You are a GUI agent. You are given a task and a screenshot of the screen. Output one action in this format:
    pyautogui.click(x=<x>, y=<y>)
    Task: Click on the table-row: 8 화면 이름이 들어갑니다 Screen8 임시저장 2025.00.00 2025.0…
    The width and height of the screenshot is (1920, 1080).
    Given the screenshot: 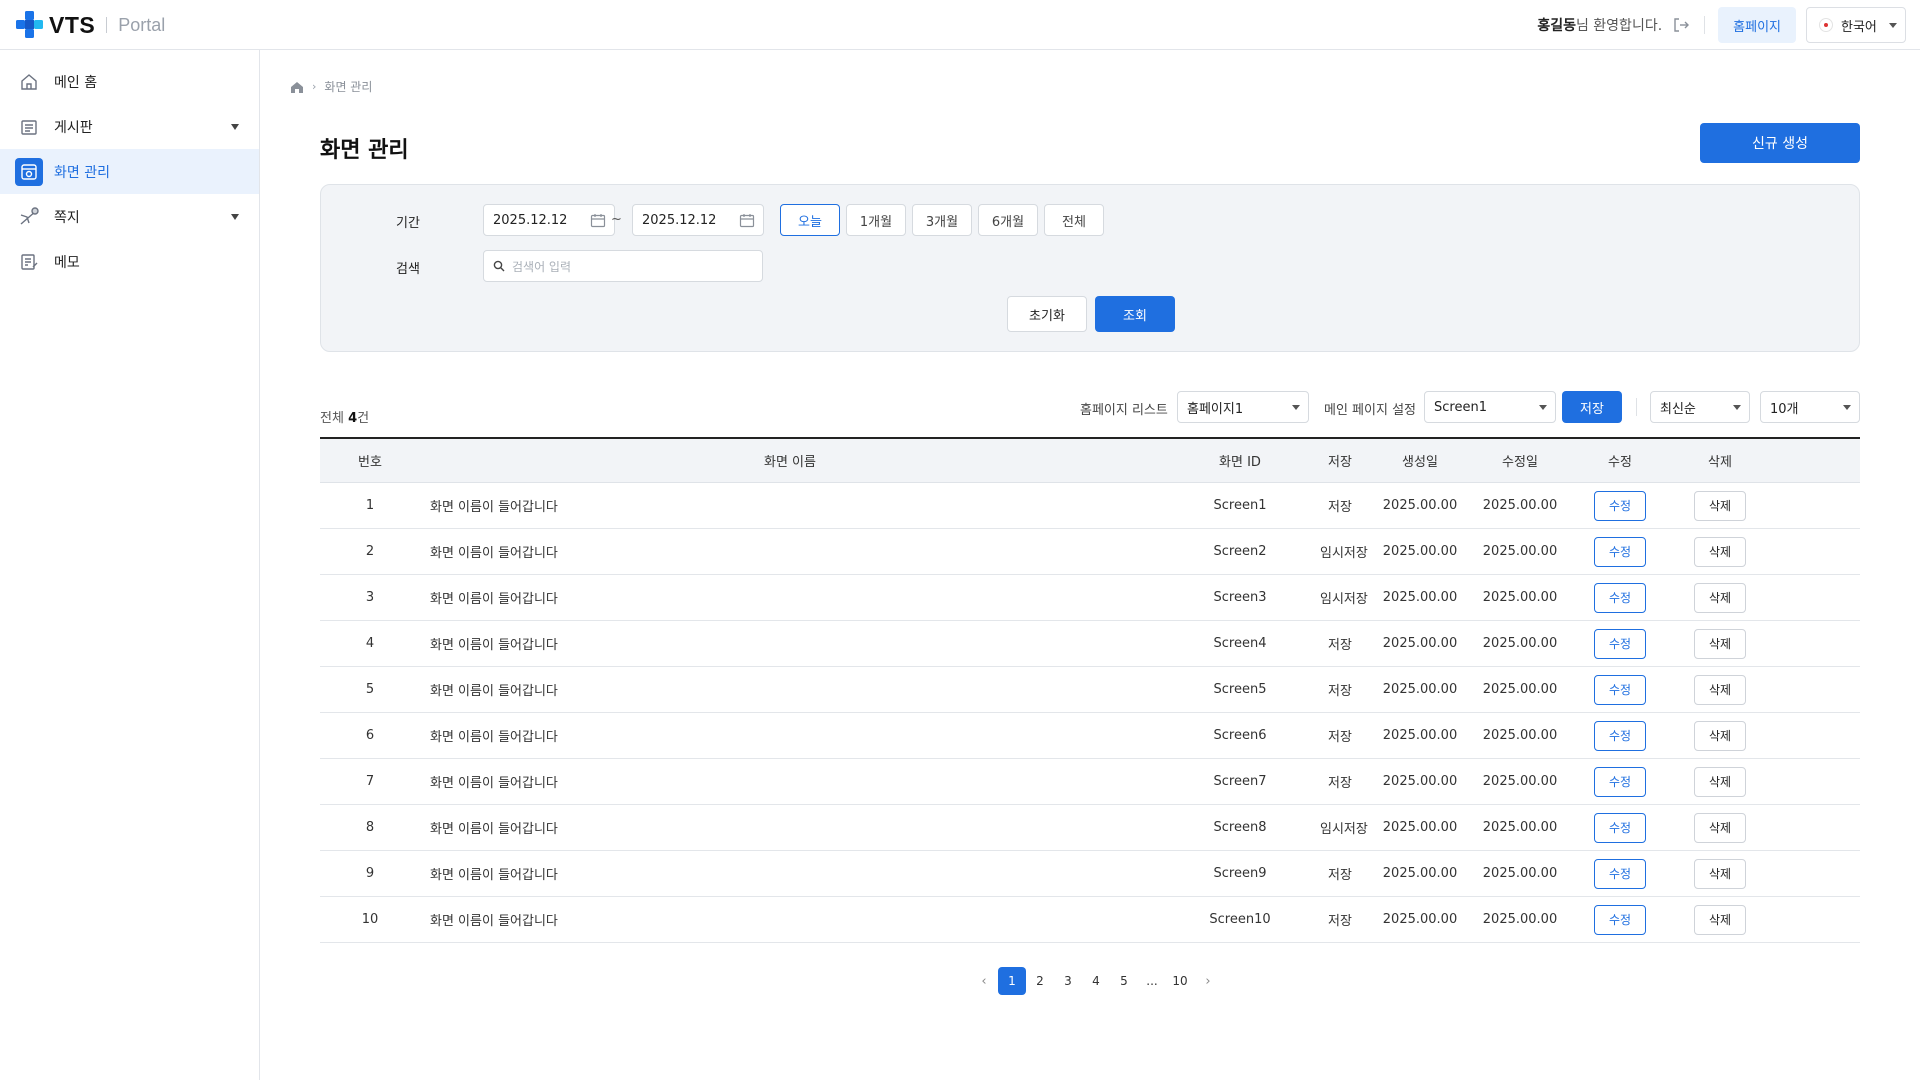 What is the action you would take?
    pyautogui.click(x=1090, y=828)
    